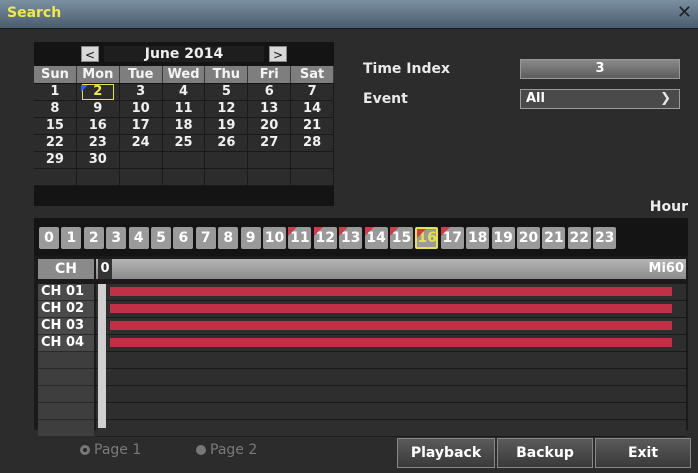 The image size is (698, 473). Describe the element at coordinates (313, 74) in the screenshot. I see `weekday-label: Sat` at that location.